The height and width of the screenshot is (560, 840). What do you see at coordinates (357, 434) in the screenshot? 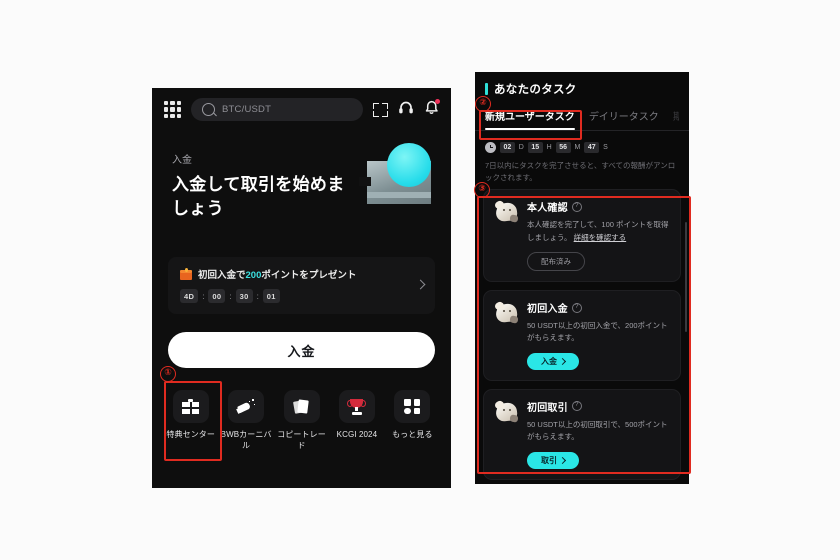
I see `quick-action-label: KCGI 2024` at bounding box center [357, 434].